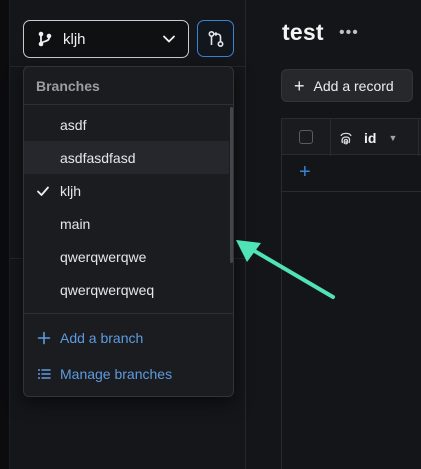 The image size is (421, 469). I want to click on table-header: id ▼, so click(351, 137).